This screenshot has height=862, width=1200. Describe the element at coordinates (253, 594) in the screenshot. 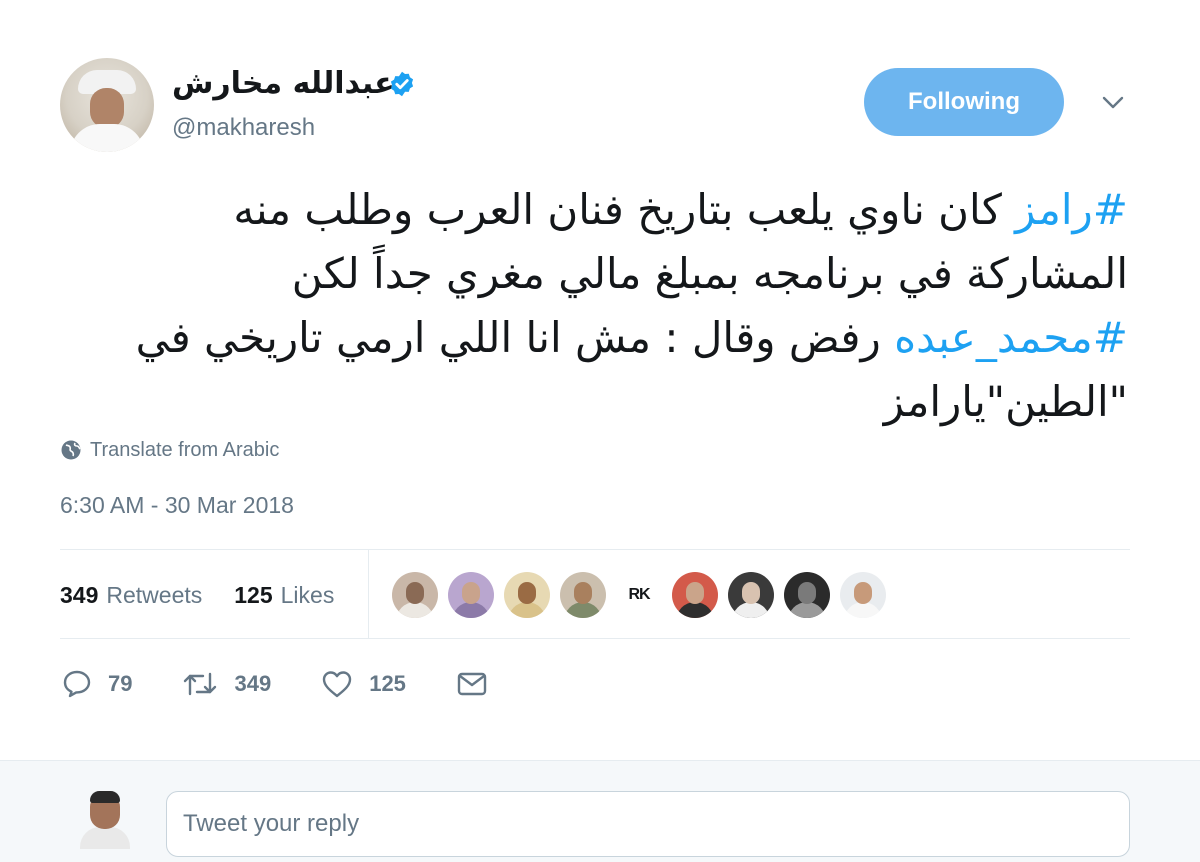

I see `likes-count: 125` at that location.